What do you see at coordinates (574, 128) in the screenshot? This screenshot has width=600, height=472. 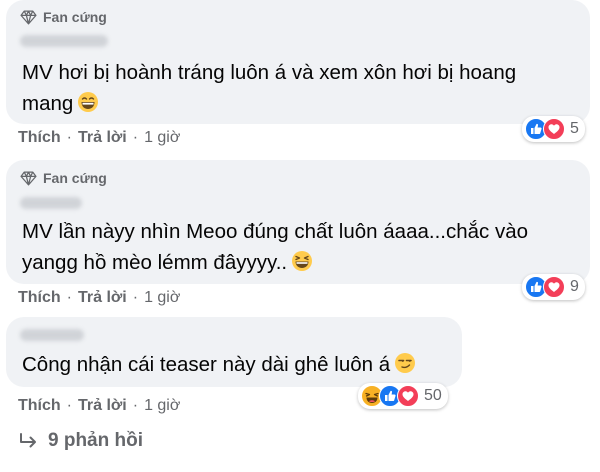 I see `reaction-count: 5` at bounding box center [574, 128].